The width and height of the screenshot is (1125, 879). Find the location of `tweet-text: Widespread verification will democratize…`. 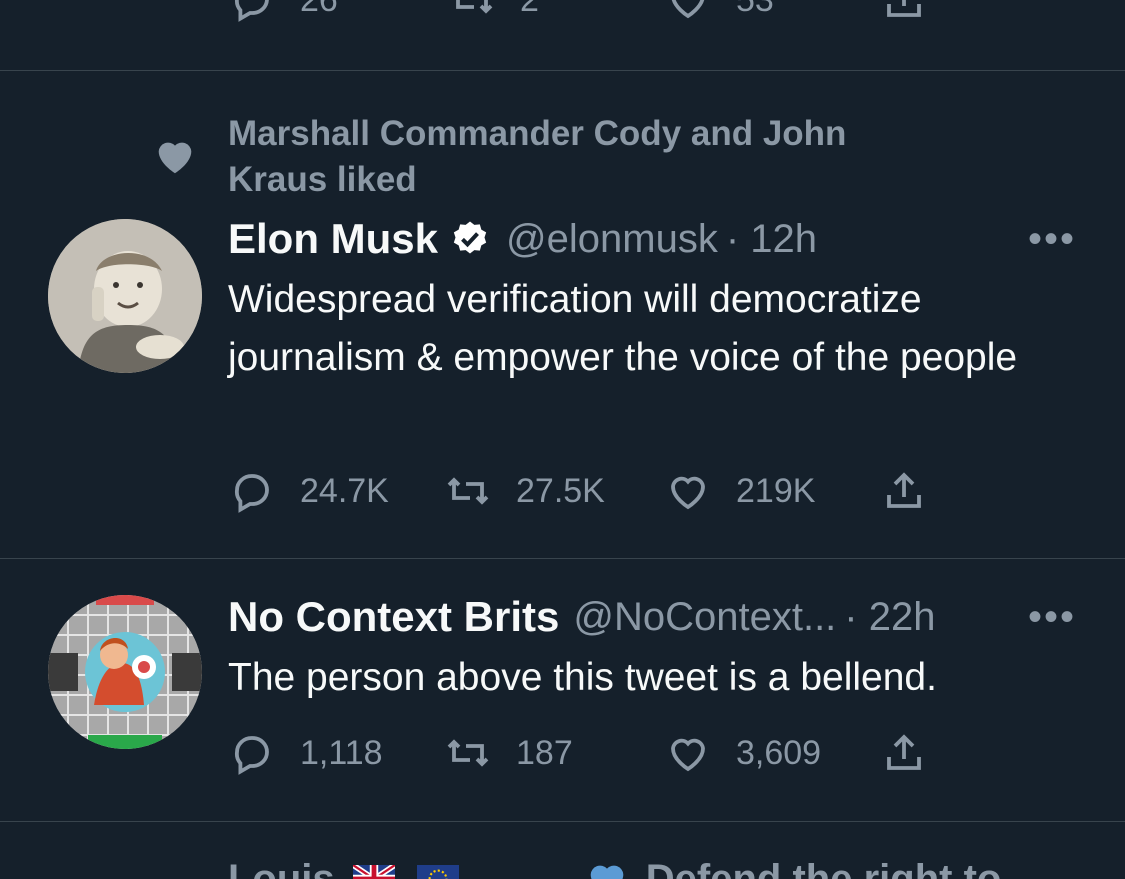

tweet-text: Widespread verification will democratize… is located at coordinates (623, 328).